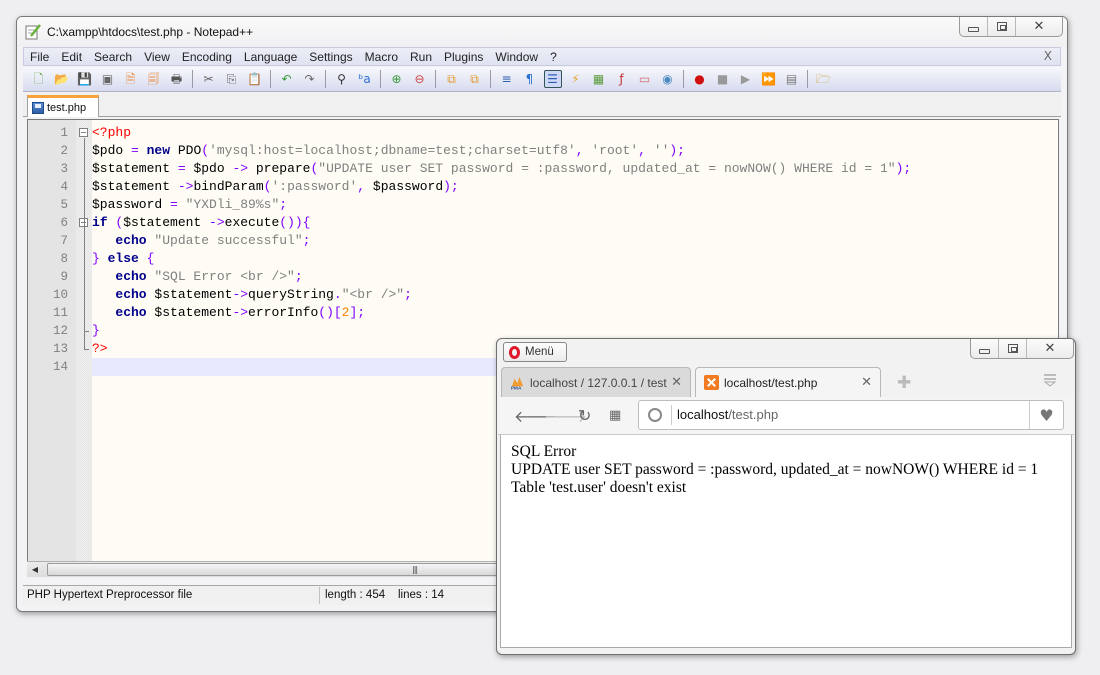 The height and width of the screenshot is (675, 1100). What do you see at coordinates (63, 106) in the screenshot?
I see `tab-test-php: test.php` at bounding box center [63, 106].